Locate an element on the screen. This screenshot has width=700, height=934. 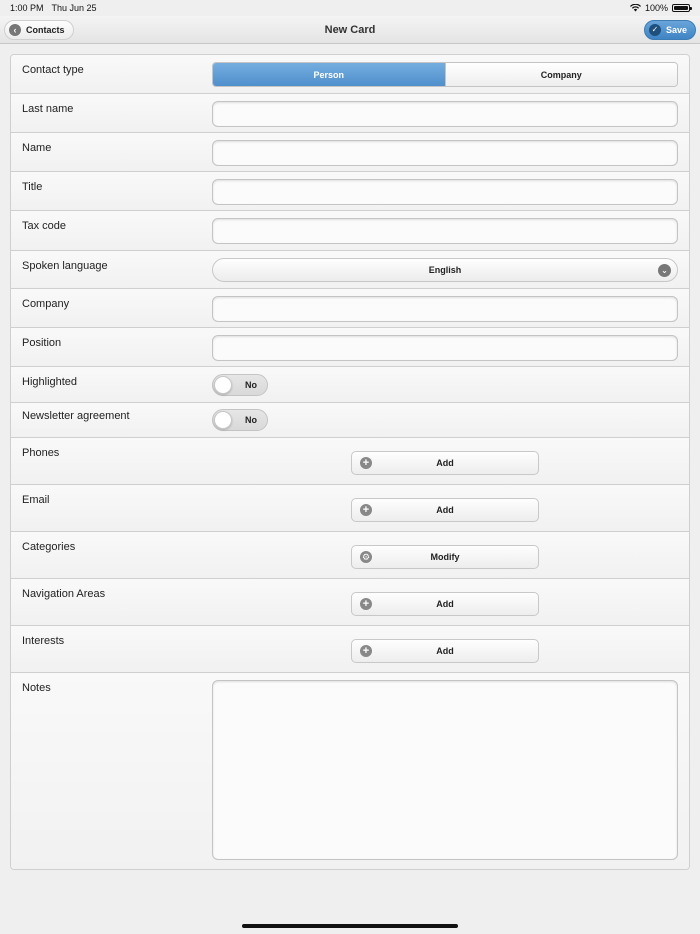
interests-add-label: Add is located at coordinates (445, 651).